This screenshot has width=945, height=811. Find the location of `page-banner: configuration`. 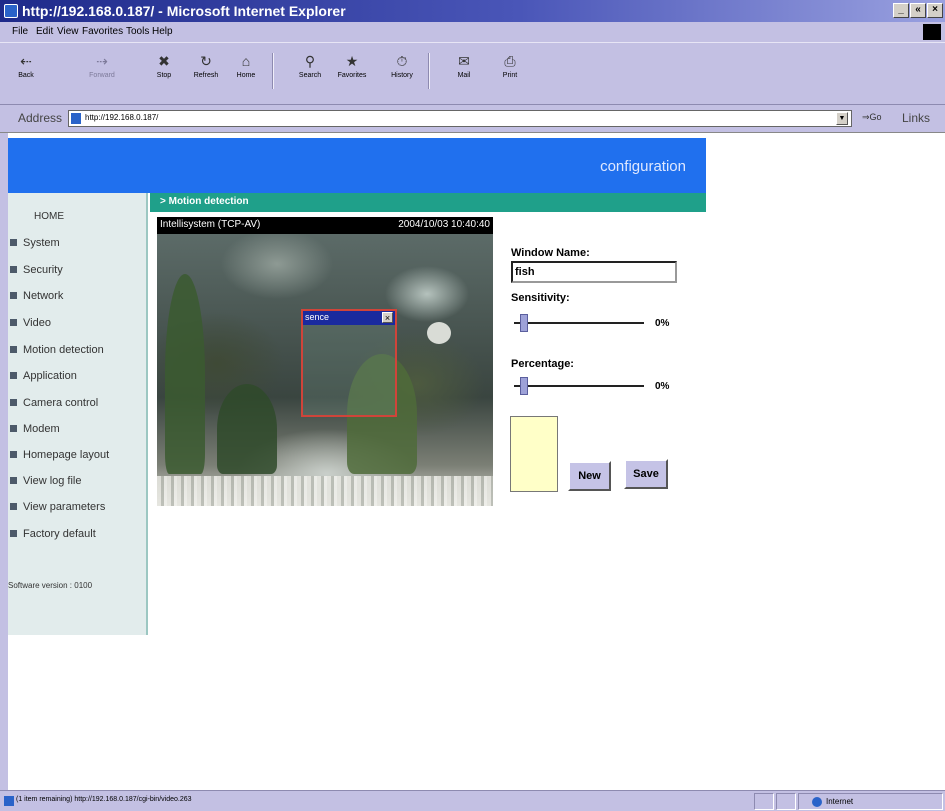

page-banner: configuration is located at coordinates (357, 165).